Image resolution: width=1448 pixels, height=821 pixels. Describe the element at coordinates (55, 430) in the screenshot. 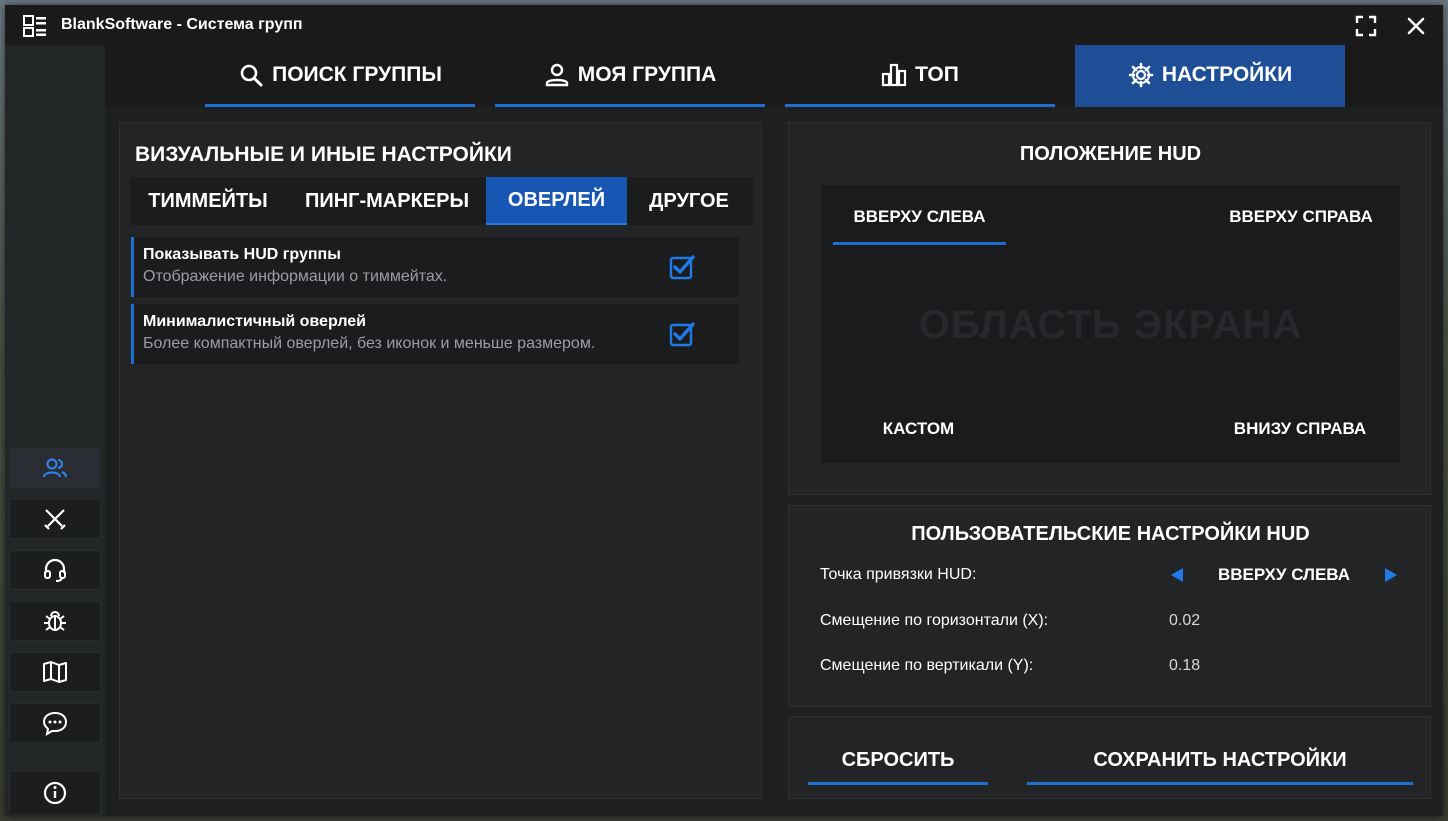

I see `sidebar` at that location.